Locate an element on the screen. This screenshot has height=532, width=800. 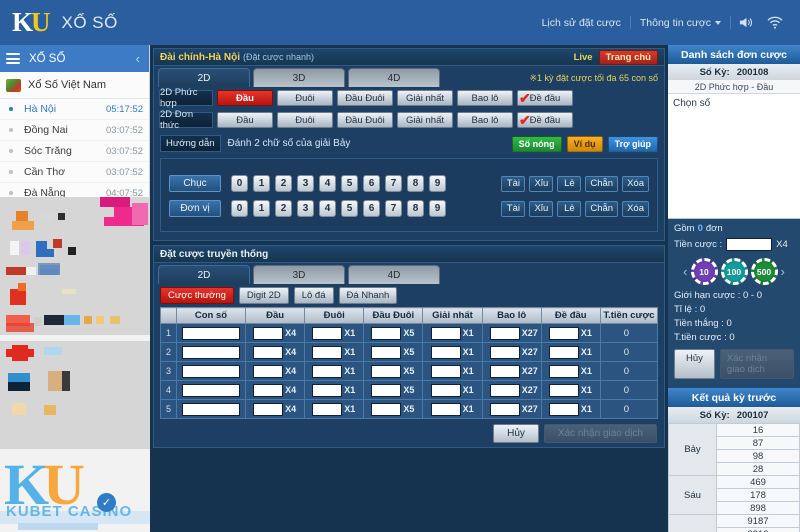
digit-button-7: 7 is located at coordinates (393, 208).